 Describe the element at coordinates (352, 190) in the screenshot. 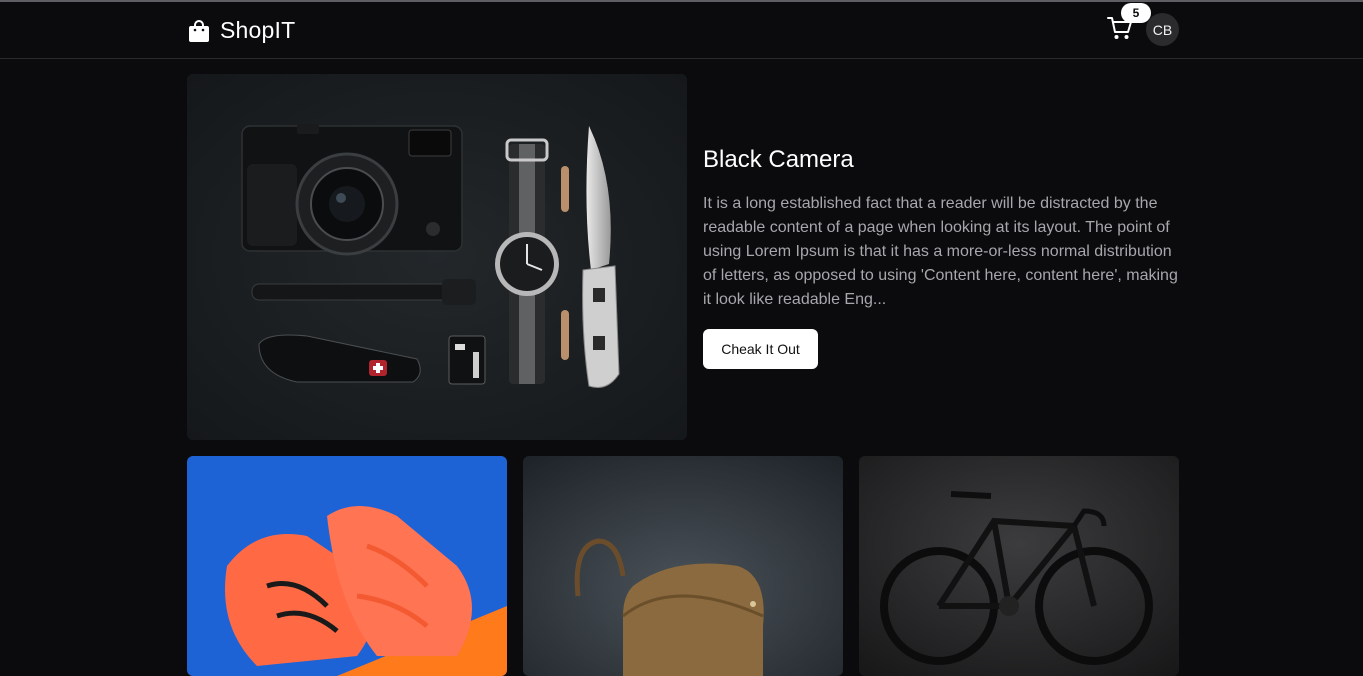

I see `camera-shape` at that location.